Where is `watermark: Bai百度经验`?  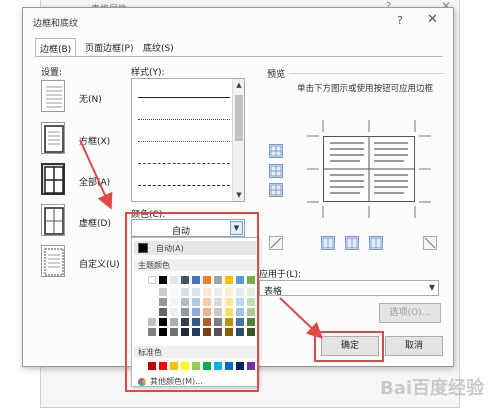 watermark: Bai百度经验 is located at coordinates (432, 387).